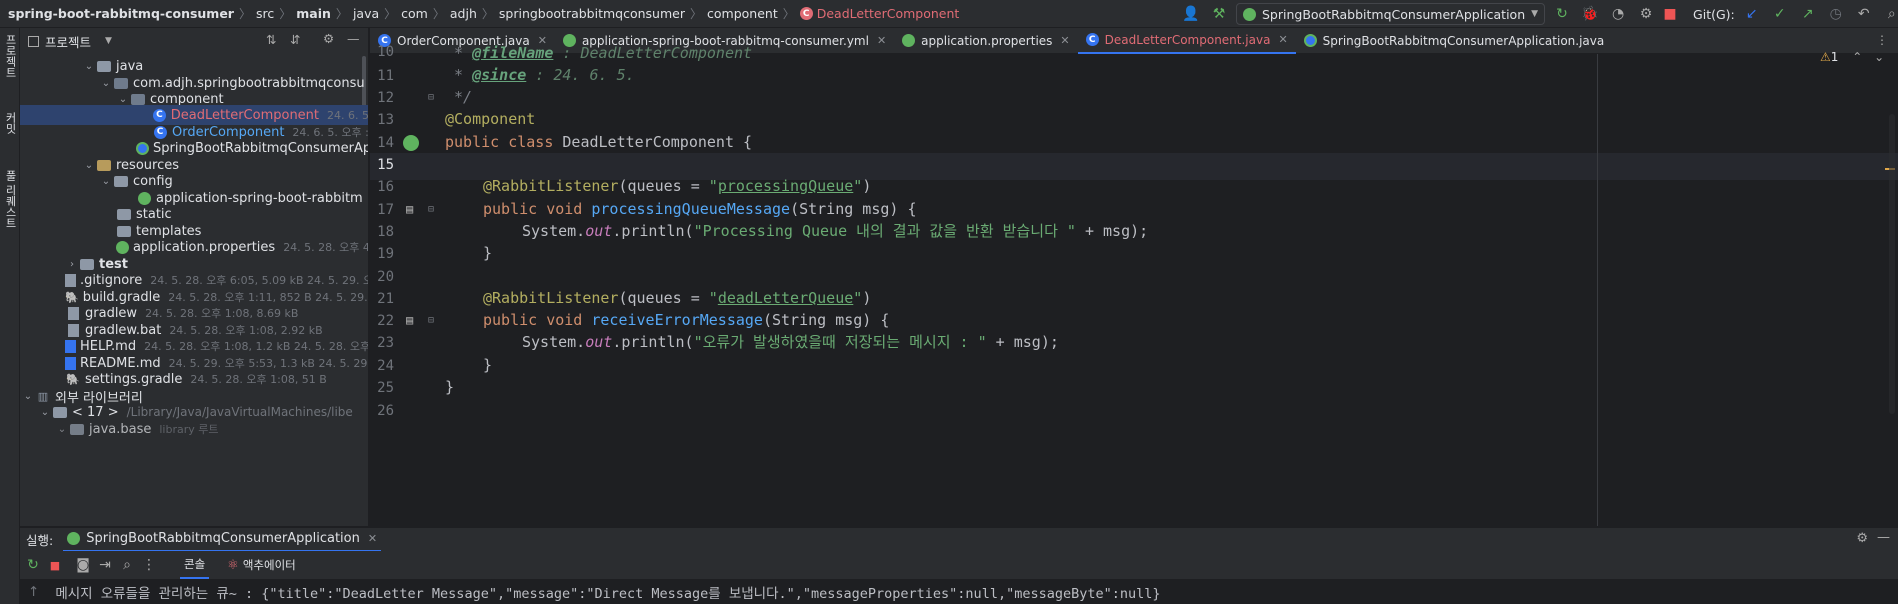 This screenshot has width=1898, height=604. I want to click on git-update-icon: ↙, so click(1752, 14).